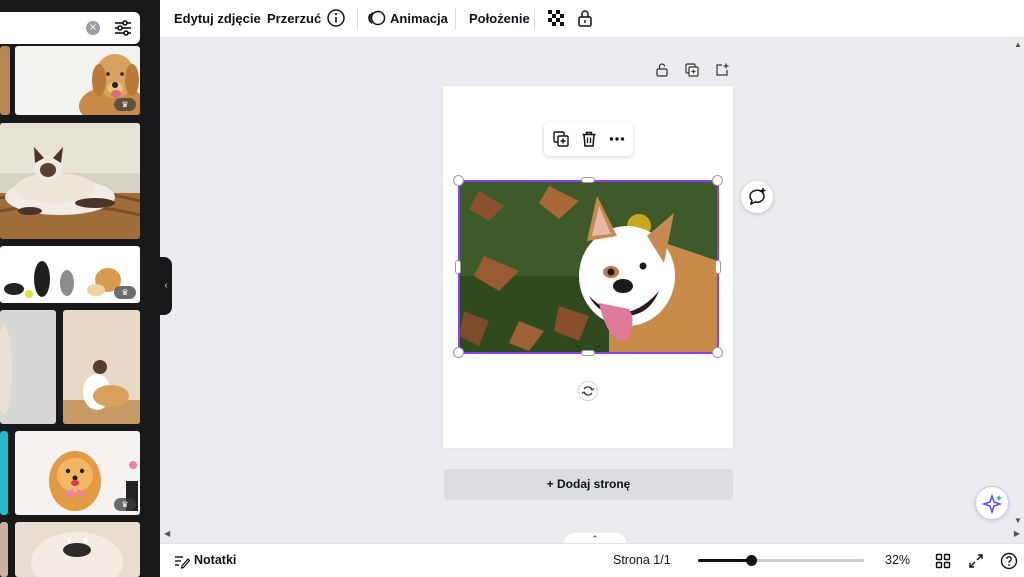 The width and height of the screenshot is (1024, 577). Describe the element at coordinates (499, 18) in the screenshot. I see `position-button: Położenie` at that location.